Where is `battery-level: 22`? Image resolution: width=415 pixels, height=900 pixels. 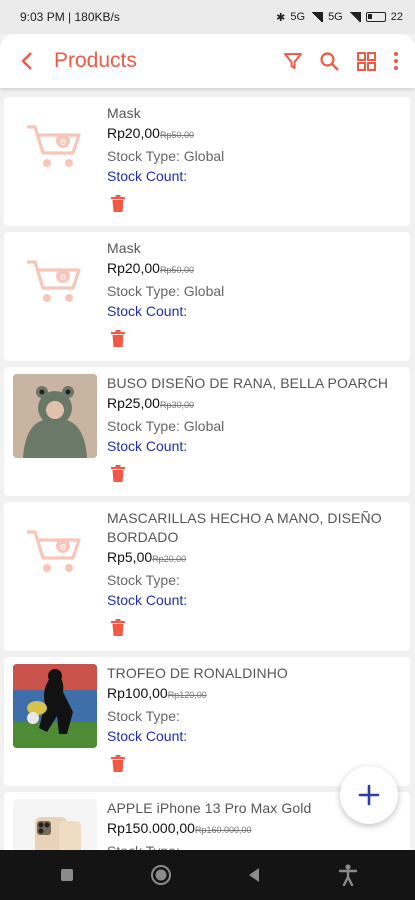 battery-level: 22 is located at coordinates (396, 17).